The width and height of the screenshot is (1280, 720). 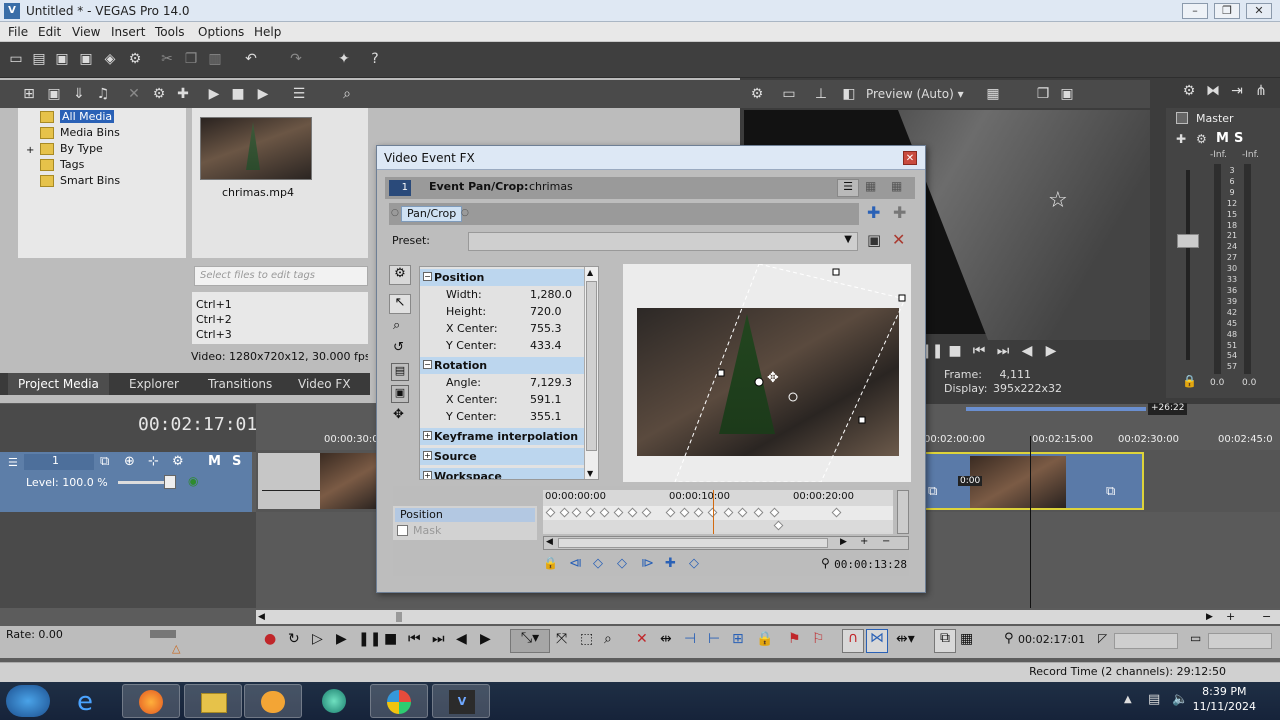 What do you see at coordinates (993, 94) in the screenshot?
I see `overlays-icon: ▦` at bounding box center [993, 94].